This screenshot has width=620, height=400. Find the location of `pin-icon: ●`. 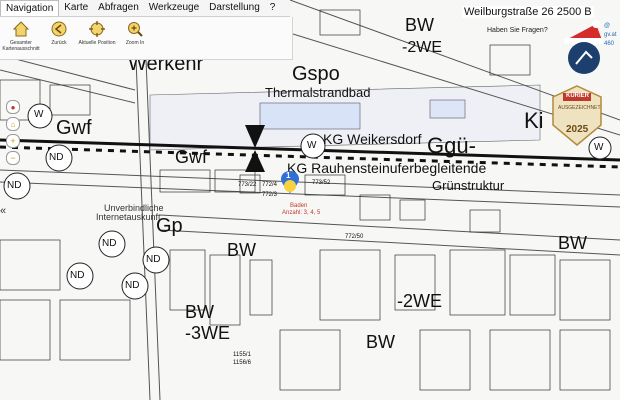

pin-icon: ● is located at coordinates (13, 107).